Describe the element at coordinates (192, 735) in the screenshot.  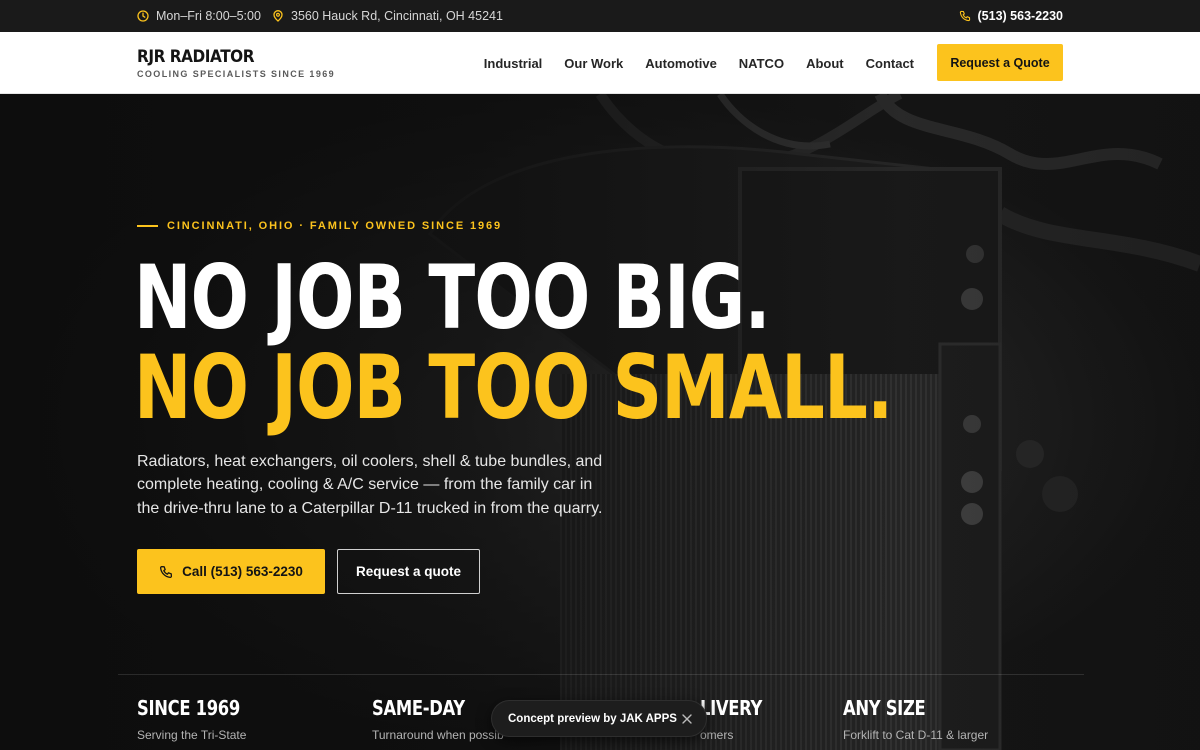
I see `stat-subtitle: Serving the Tri-State` at that location.